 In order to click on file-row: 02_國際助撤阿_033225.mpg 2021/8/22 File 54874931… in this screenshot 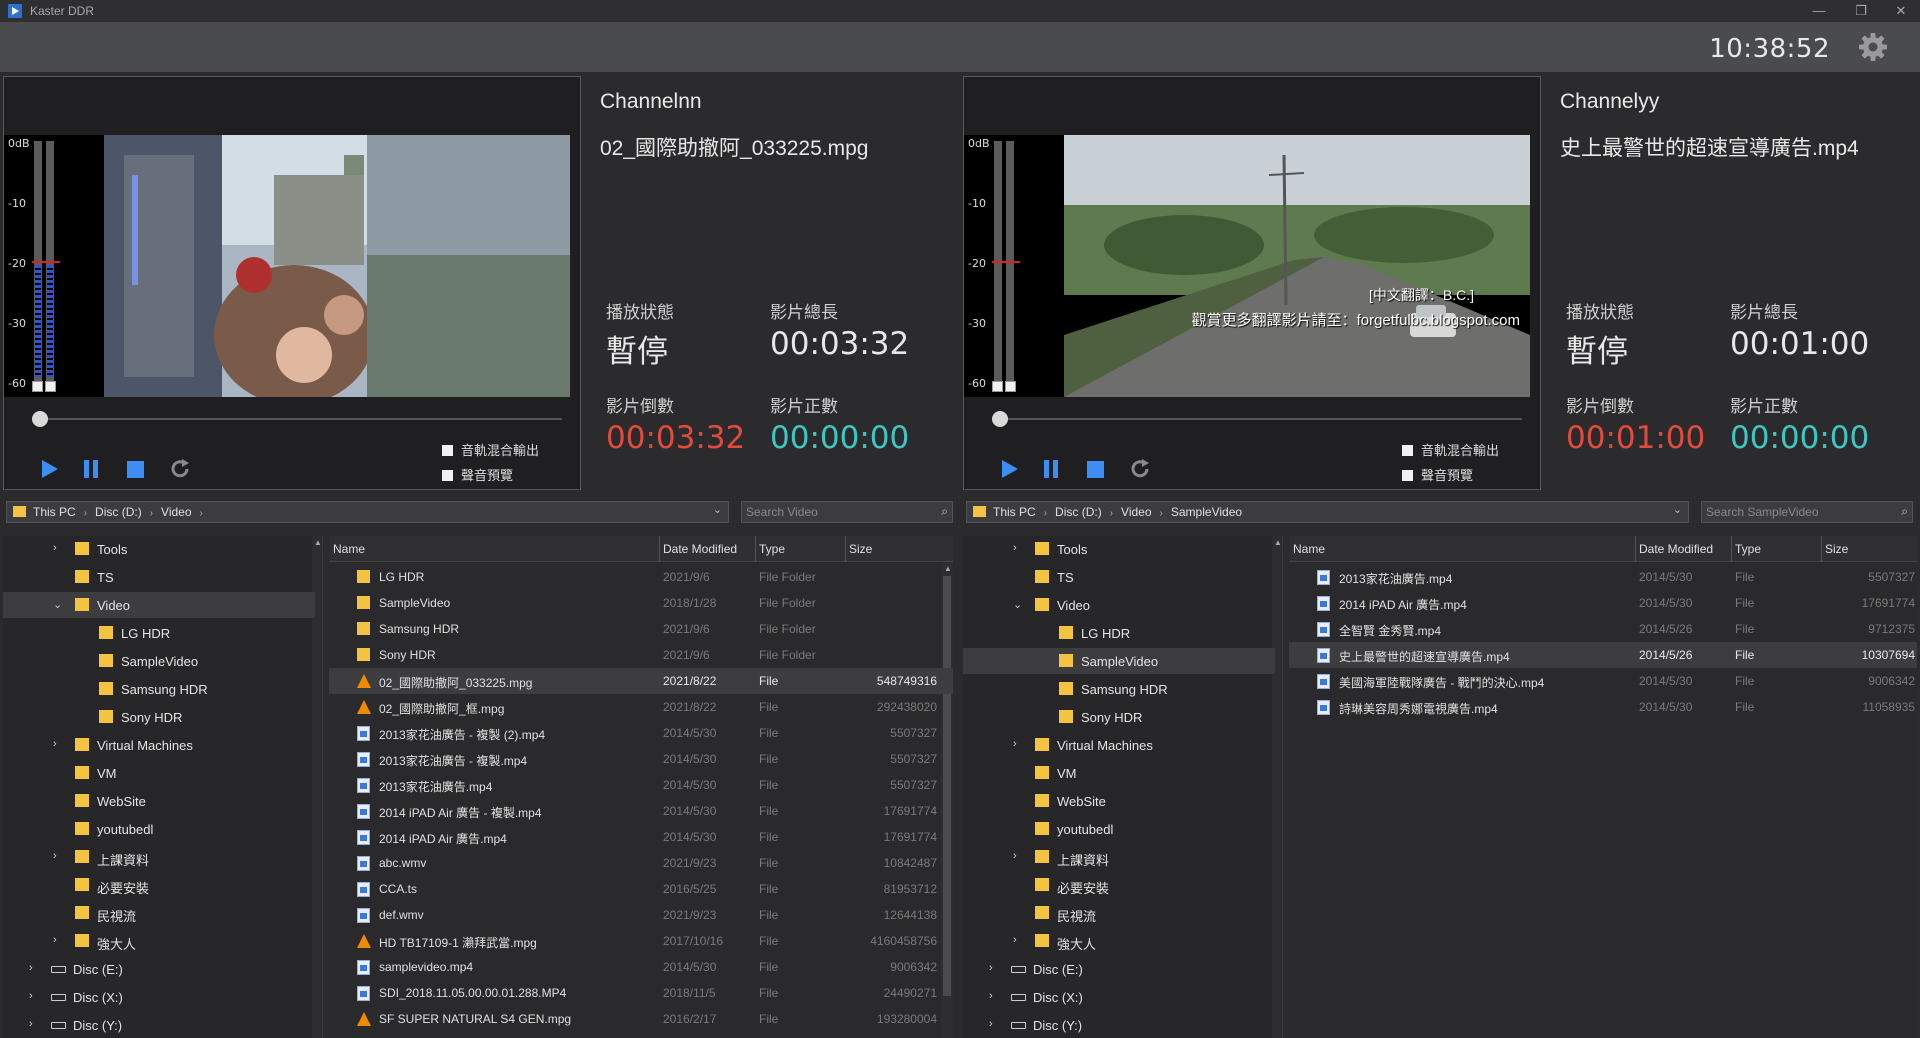, I will do `click(641, 681)`.